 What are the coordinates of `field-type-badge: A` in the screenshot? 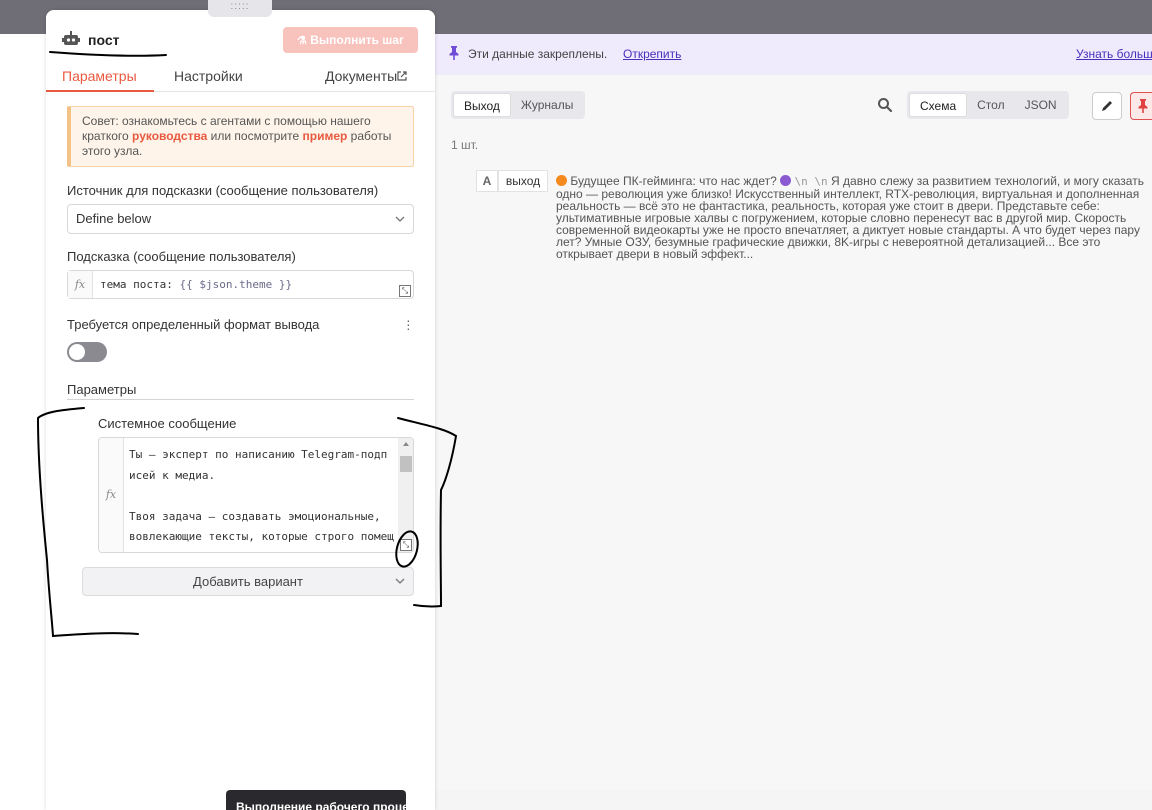 It's located at (487, 181).